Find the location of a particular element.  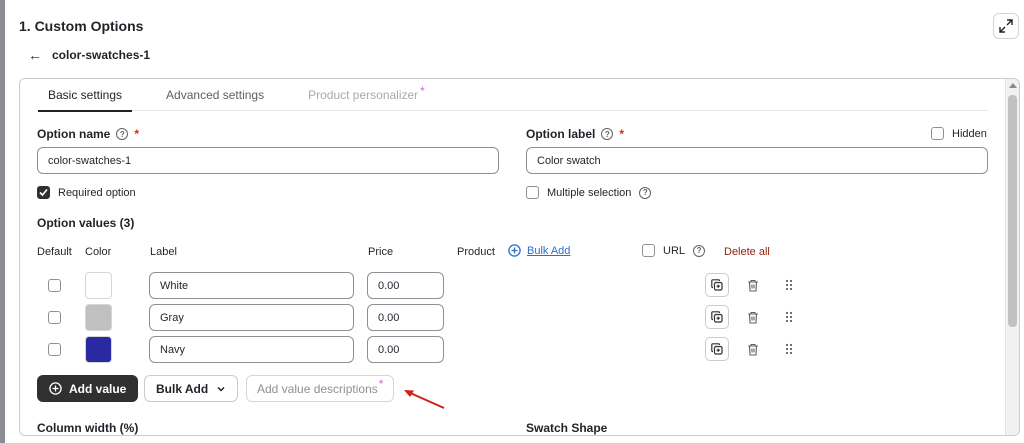

required-option-row: Required option is located at coordinates (86, 192).